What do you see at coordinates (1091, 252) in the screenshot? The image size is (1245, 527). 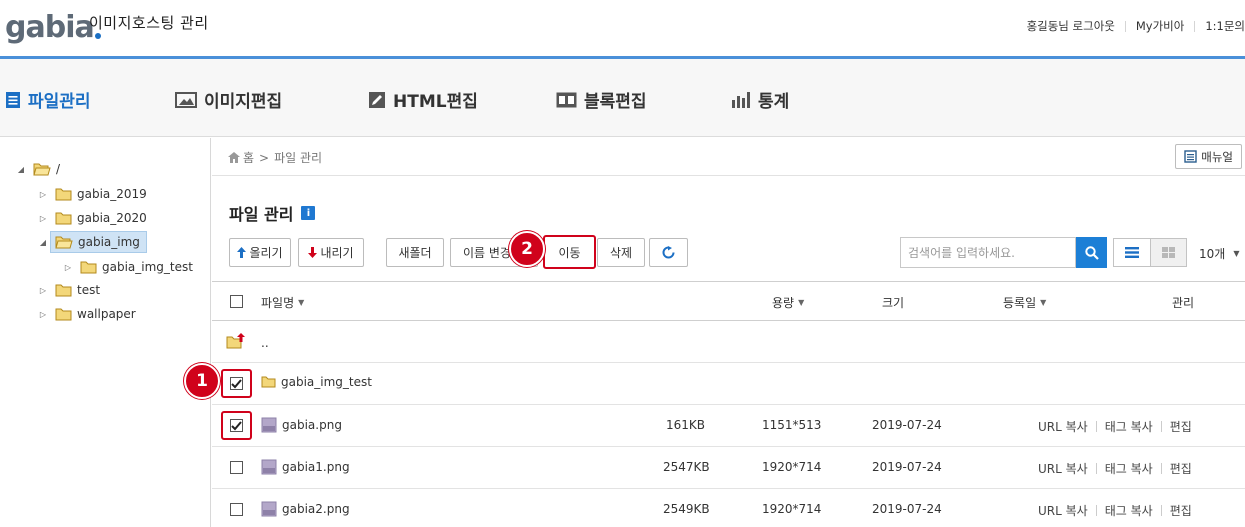 I see `search-button` at bounding box center [1091, 252].